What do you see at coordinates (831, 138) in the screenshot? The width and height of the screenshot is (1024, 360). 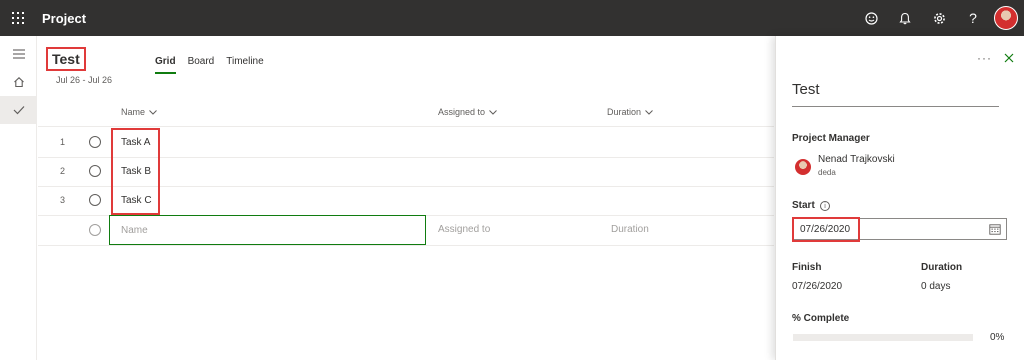 I see `project-manager-label: Project Manager` at bounding box center [831, 138].